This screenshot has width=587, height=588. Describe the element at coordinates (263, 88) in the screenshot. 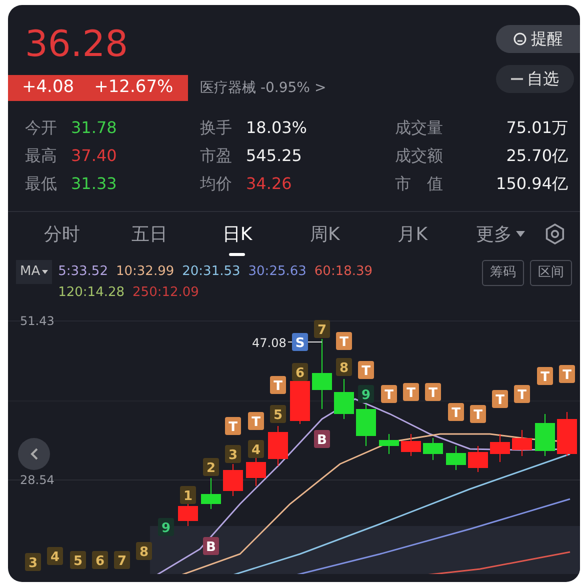

I see `sector-link: 医疗器械 -0.95% >` at that location.